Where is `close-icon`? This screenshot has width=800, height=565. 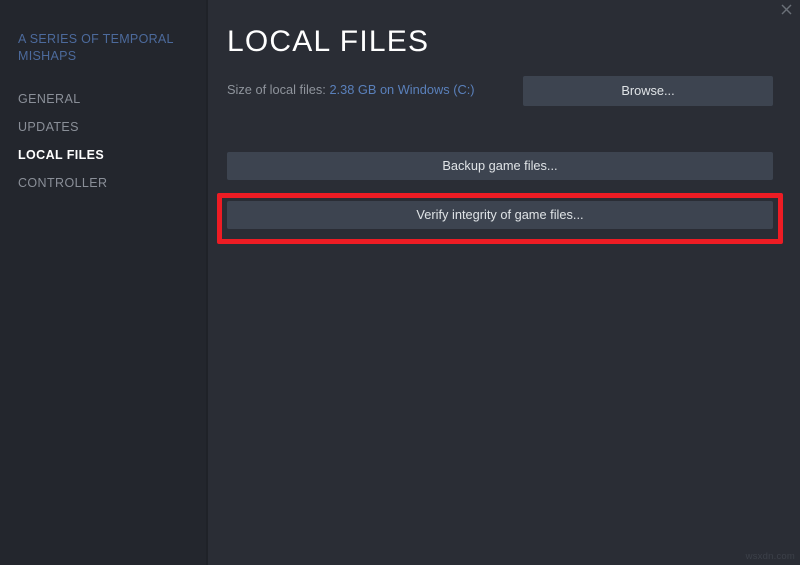
close-icon is located at coordinates (786, 9).